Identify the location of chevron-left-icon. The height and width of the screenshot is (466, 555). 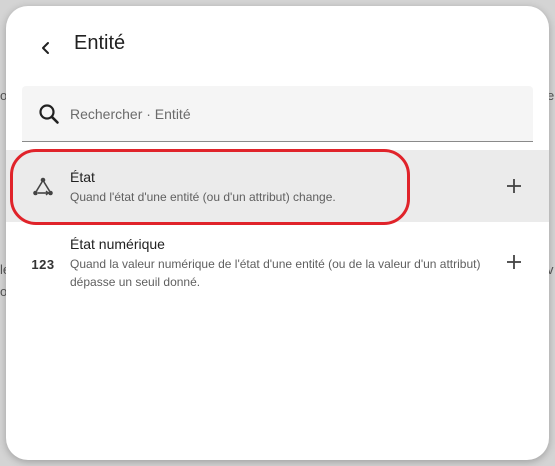
(45, 48).